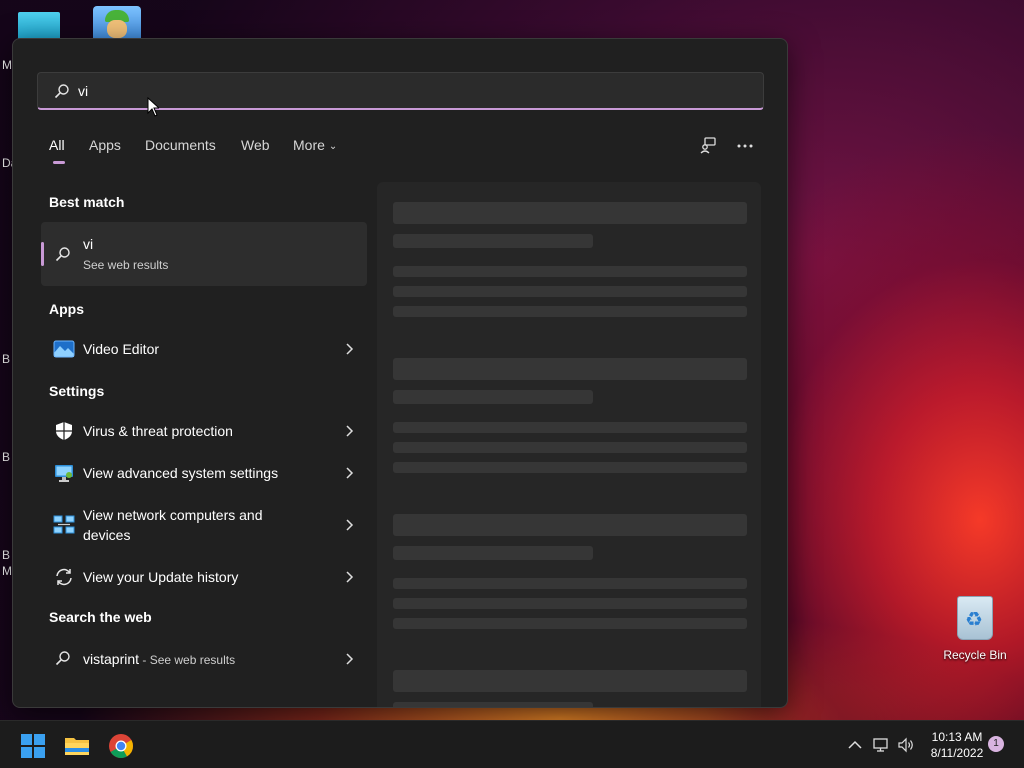 The width and height of the screenshot is (1024, 768). I want to click on clock-time: 10:13 AM, so click(957, 737).